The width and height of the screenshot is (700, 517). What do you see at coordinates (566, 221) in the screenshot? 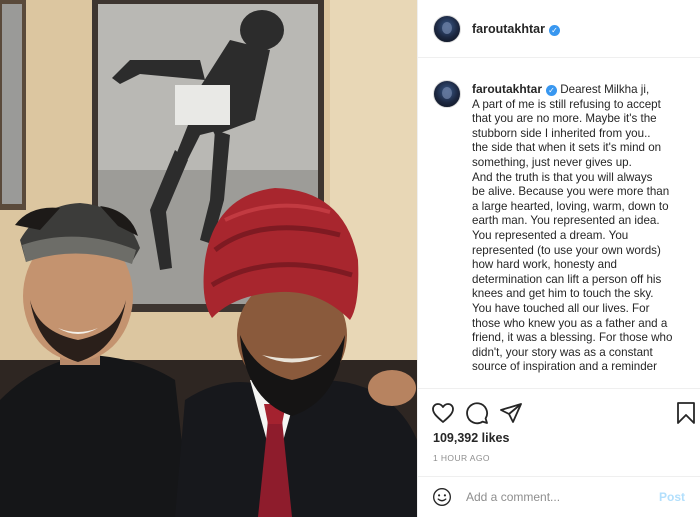
I see `caption-line: earth man. You represented an idea.` at bounding box center [566, 221].